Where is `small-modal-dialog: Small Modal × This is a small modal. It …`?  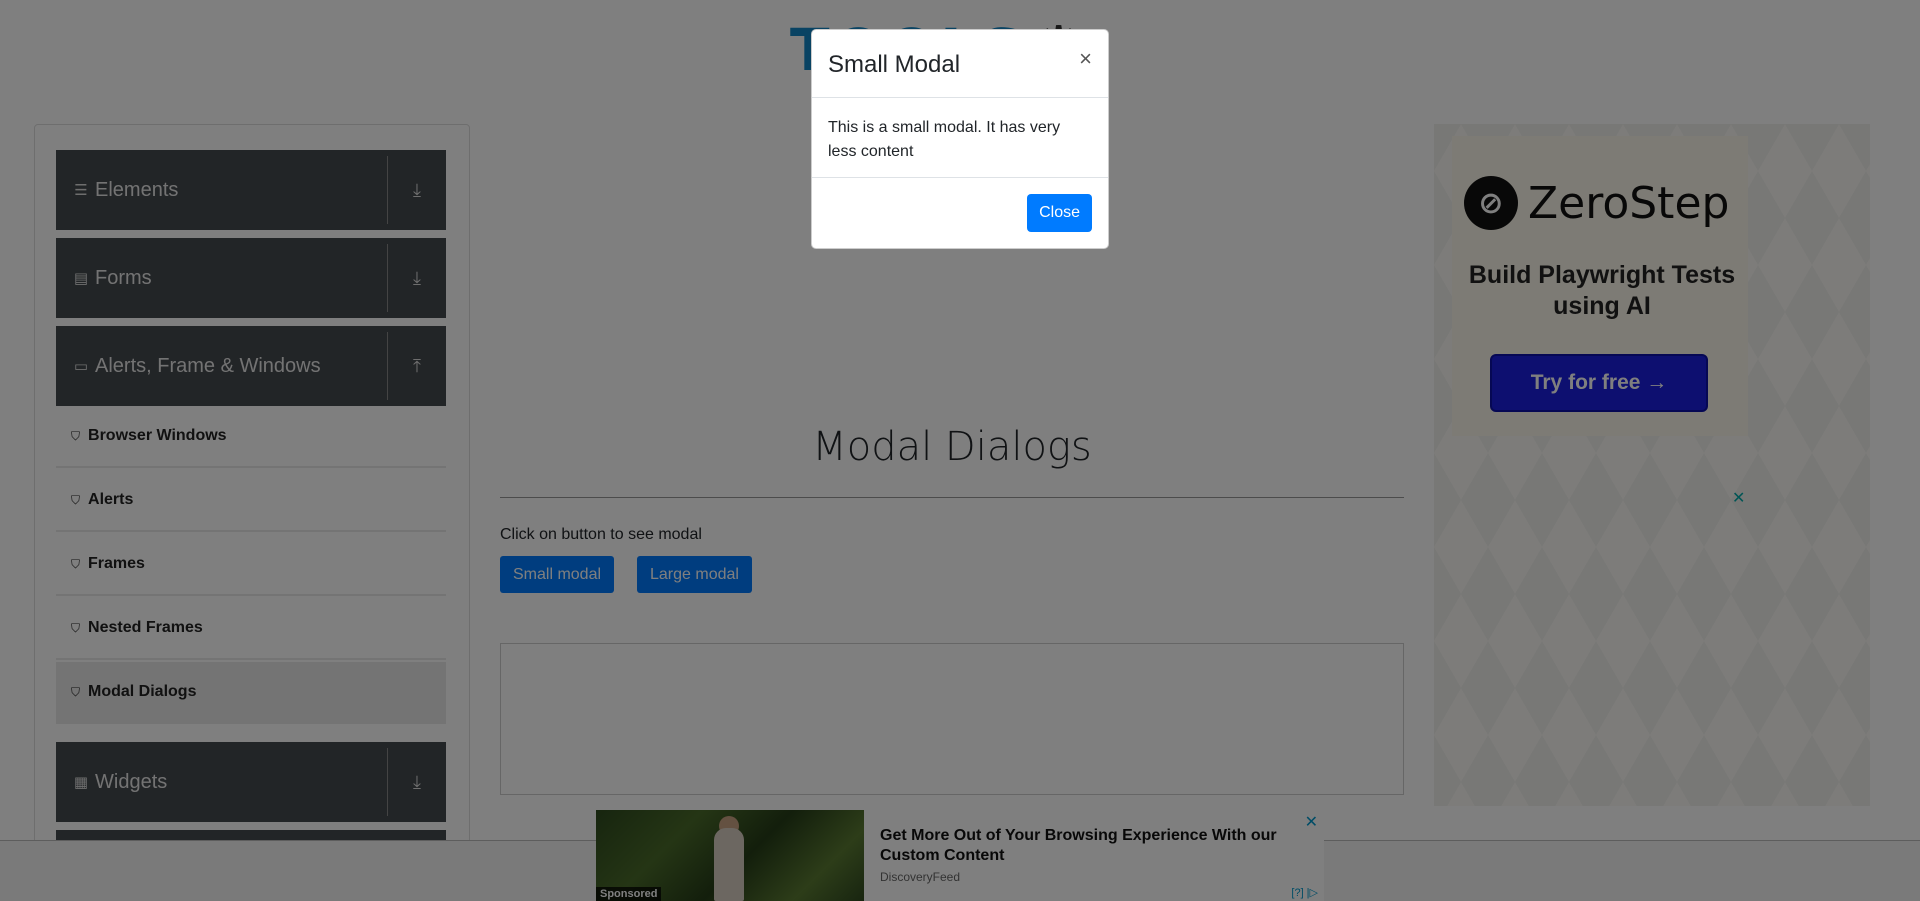
small-modal-dialog: Small Modal × This is a small modal. It … is located at coordinates (960, 139).